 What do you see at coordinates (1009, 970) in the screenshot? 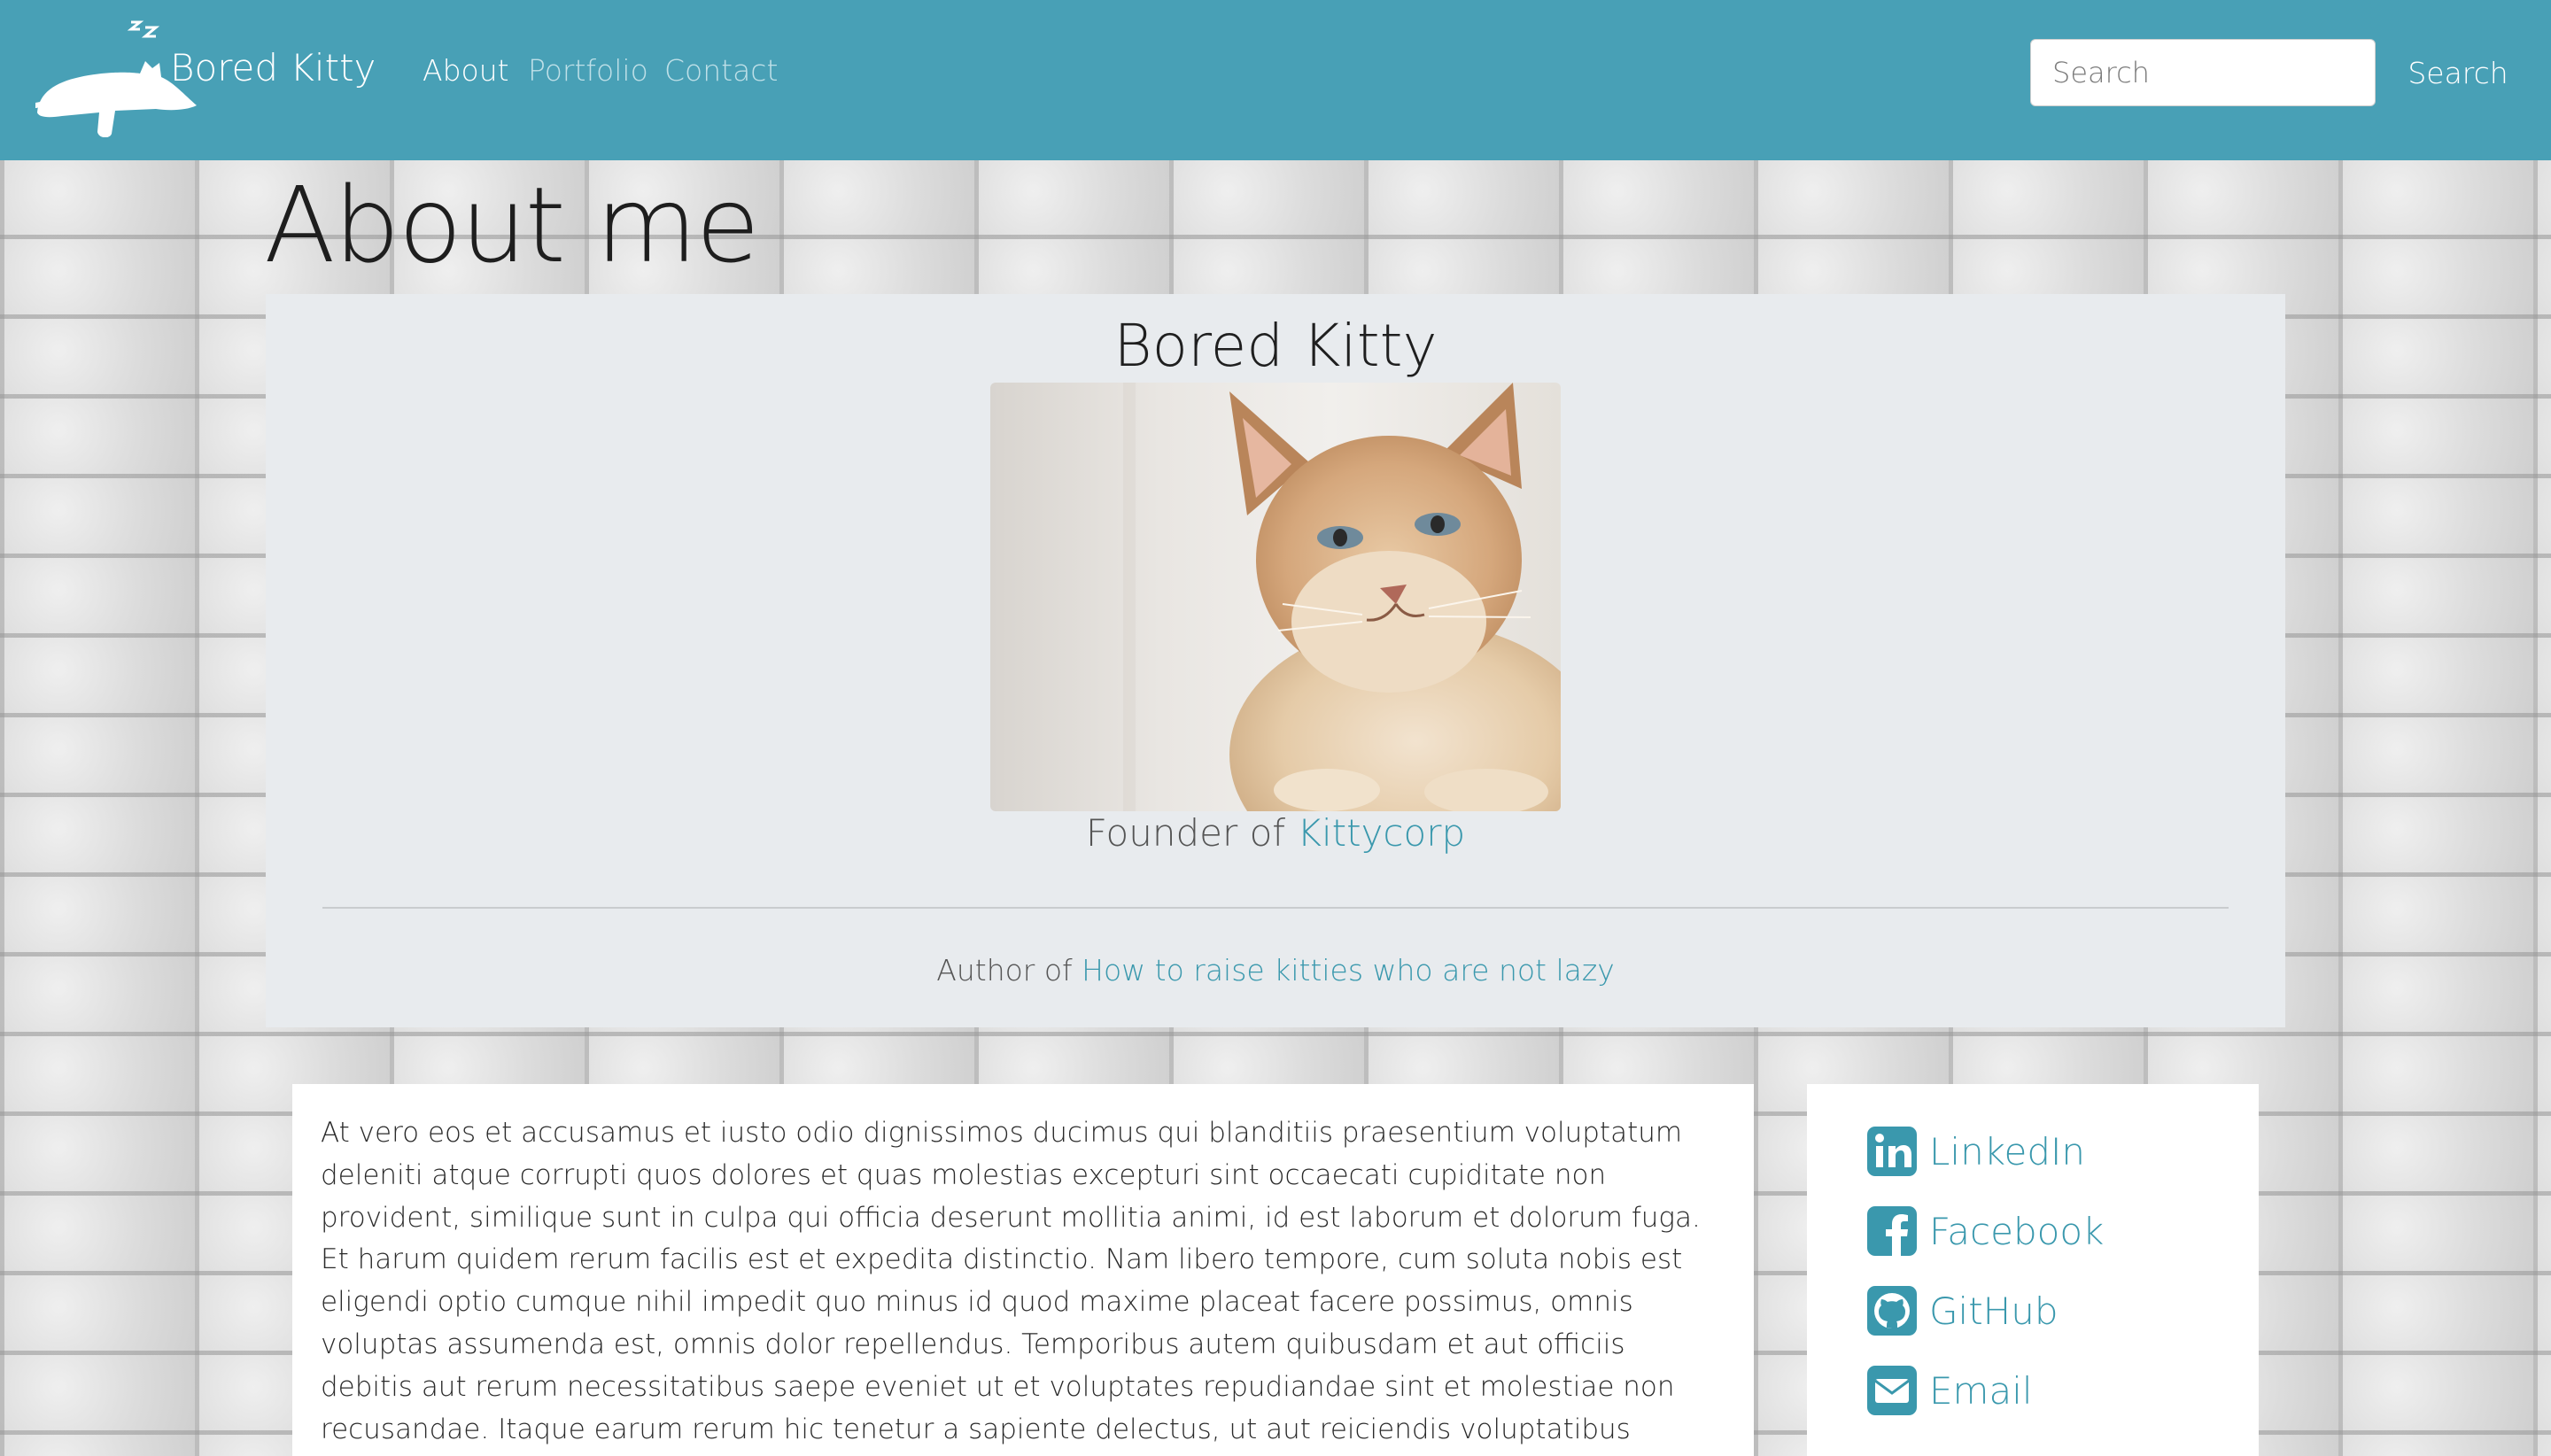
I see `author-prefix: Author of` at bounding box center [1009, 970].